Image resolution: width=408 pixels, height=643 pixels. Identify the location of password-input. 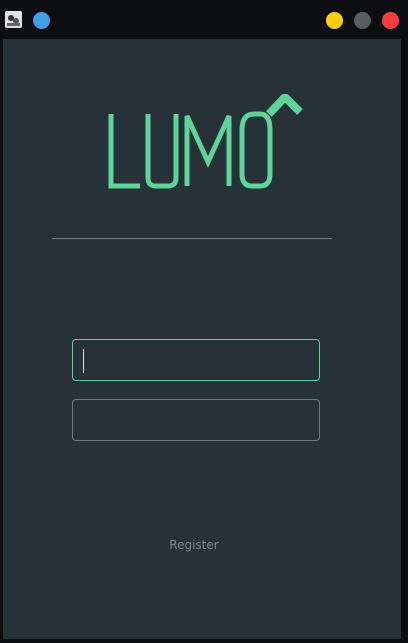
(196, 420).